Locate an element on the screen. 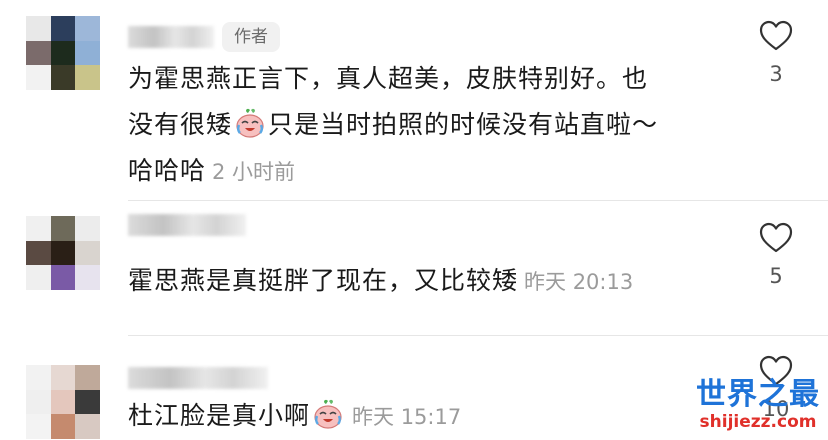 This screenshot has height=440, width=828. comment-text-segment: 哈哈哈 is located at coordinates (167, 170).